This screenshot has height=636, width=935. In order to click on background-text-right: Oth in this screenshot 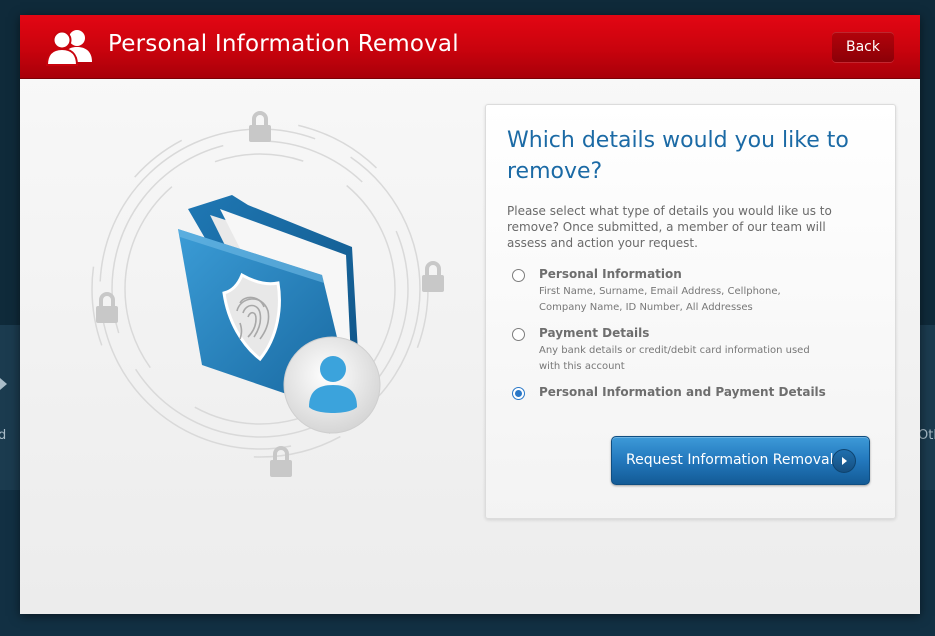, I will do `click(926, 435)`.